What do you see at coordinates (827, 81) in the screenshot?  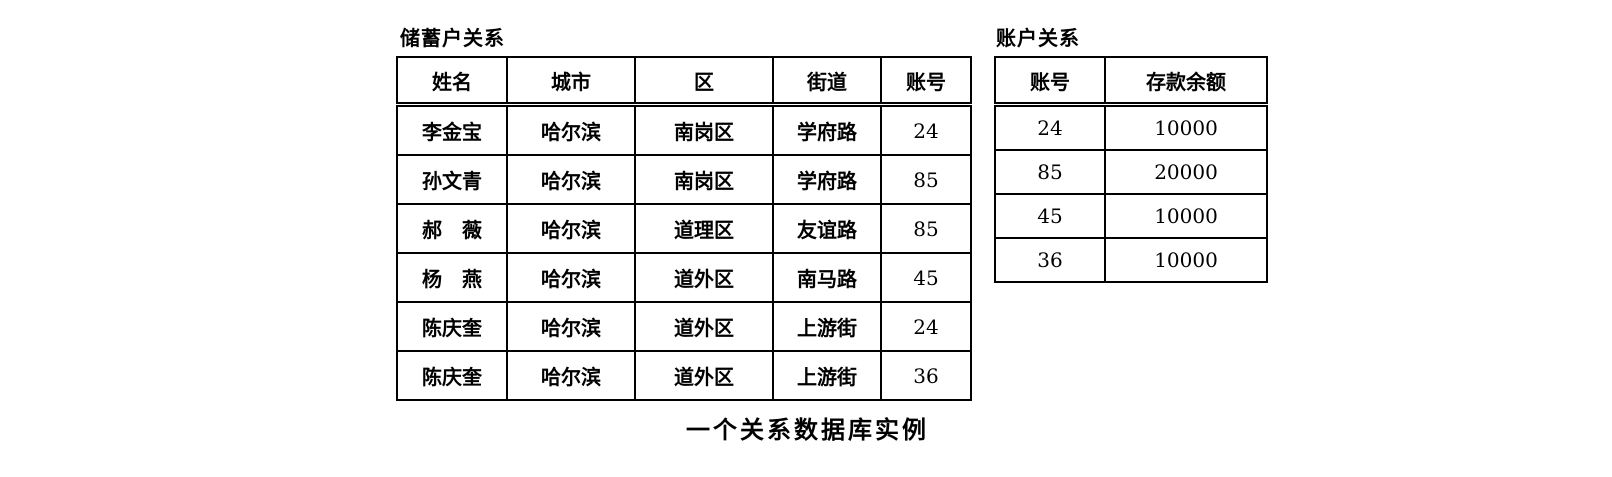 I see `column-header-street: 街道` at bounding box center [827, 81].